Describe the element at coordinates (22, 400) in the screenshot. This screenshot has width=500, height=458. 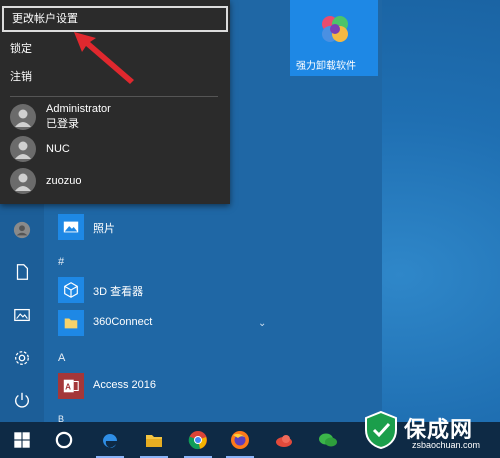
I see `power-icon` at that location.